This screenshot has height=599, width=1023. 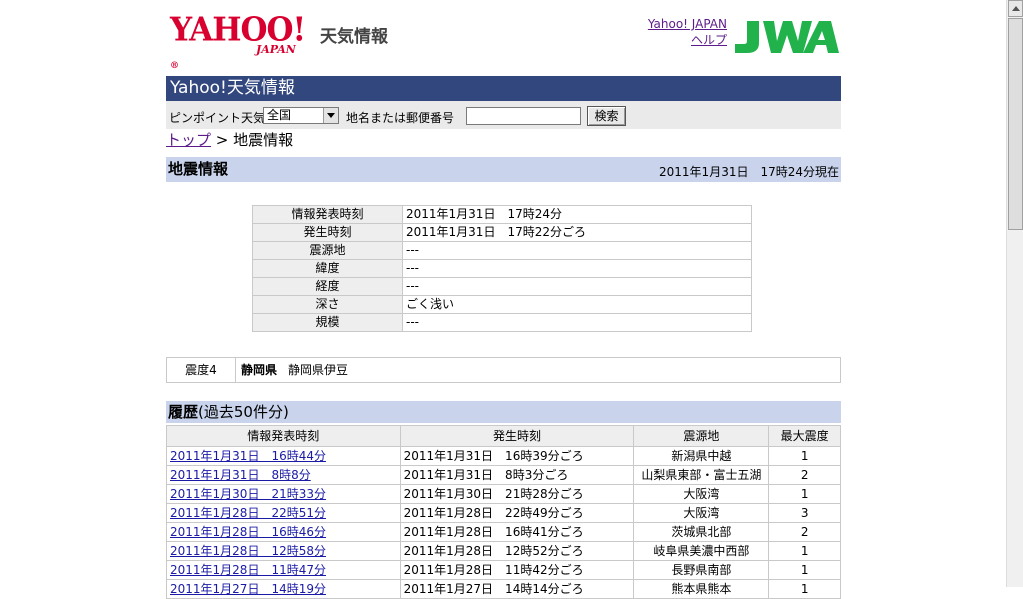 What do you see at coordinates (517, 551) in the screenshot?
I see `history-occurred: 2011年1月28日 12時52分ごろ` at bounding box center [517, 551].